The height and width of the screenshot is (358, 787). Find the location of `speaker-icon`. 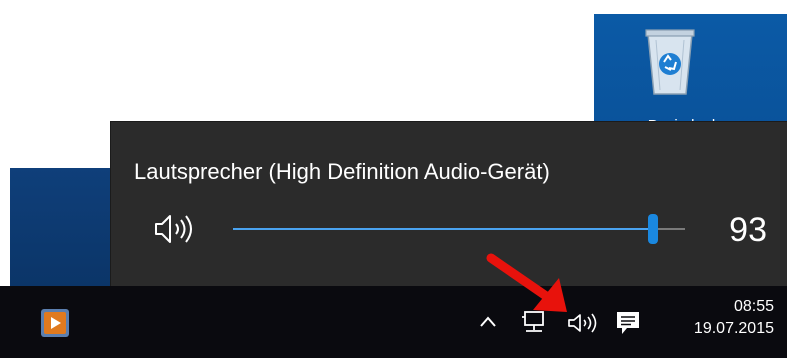

speaker-icon is located at coordinates (174, 229).